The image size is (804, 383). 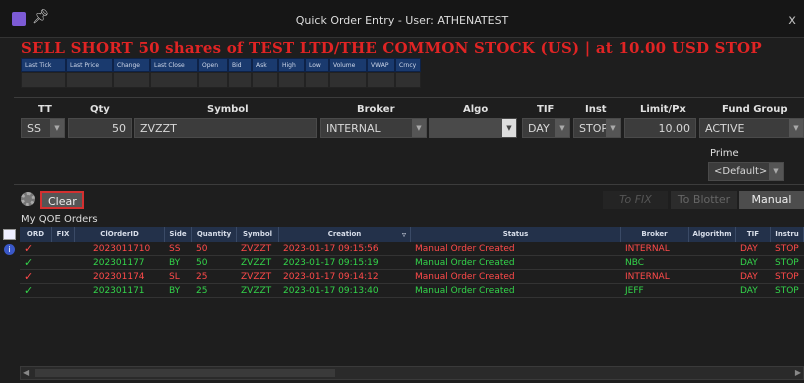 I want to click on cell-broker: JEFF, so click(x=634, y=291).